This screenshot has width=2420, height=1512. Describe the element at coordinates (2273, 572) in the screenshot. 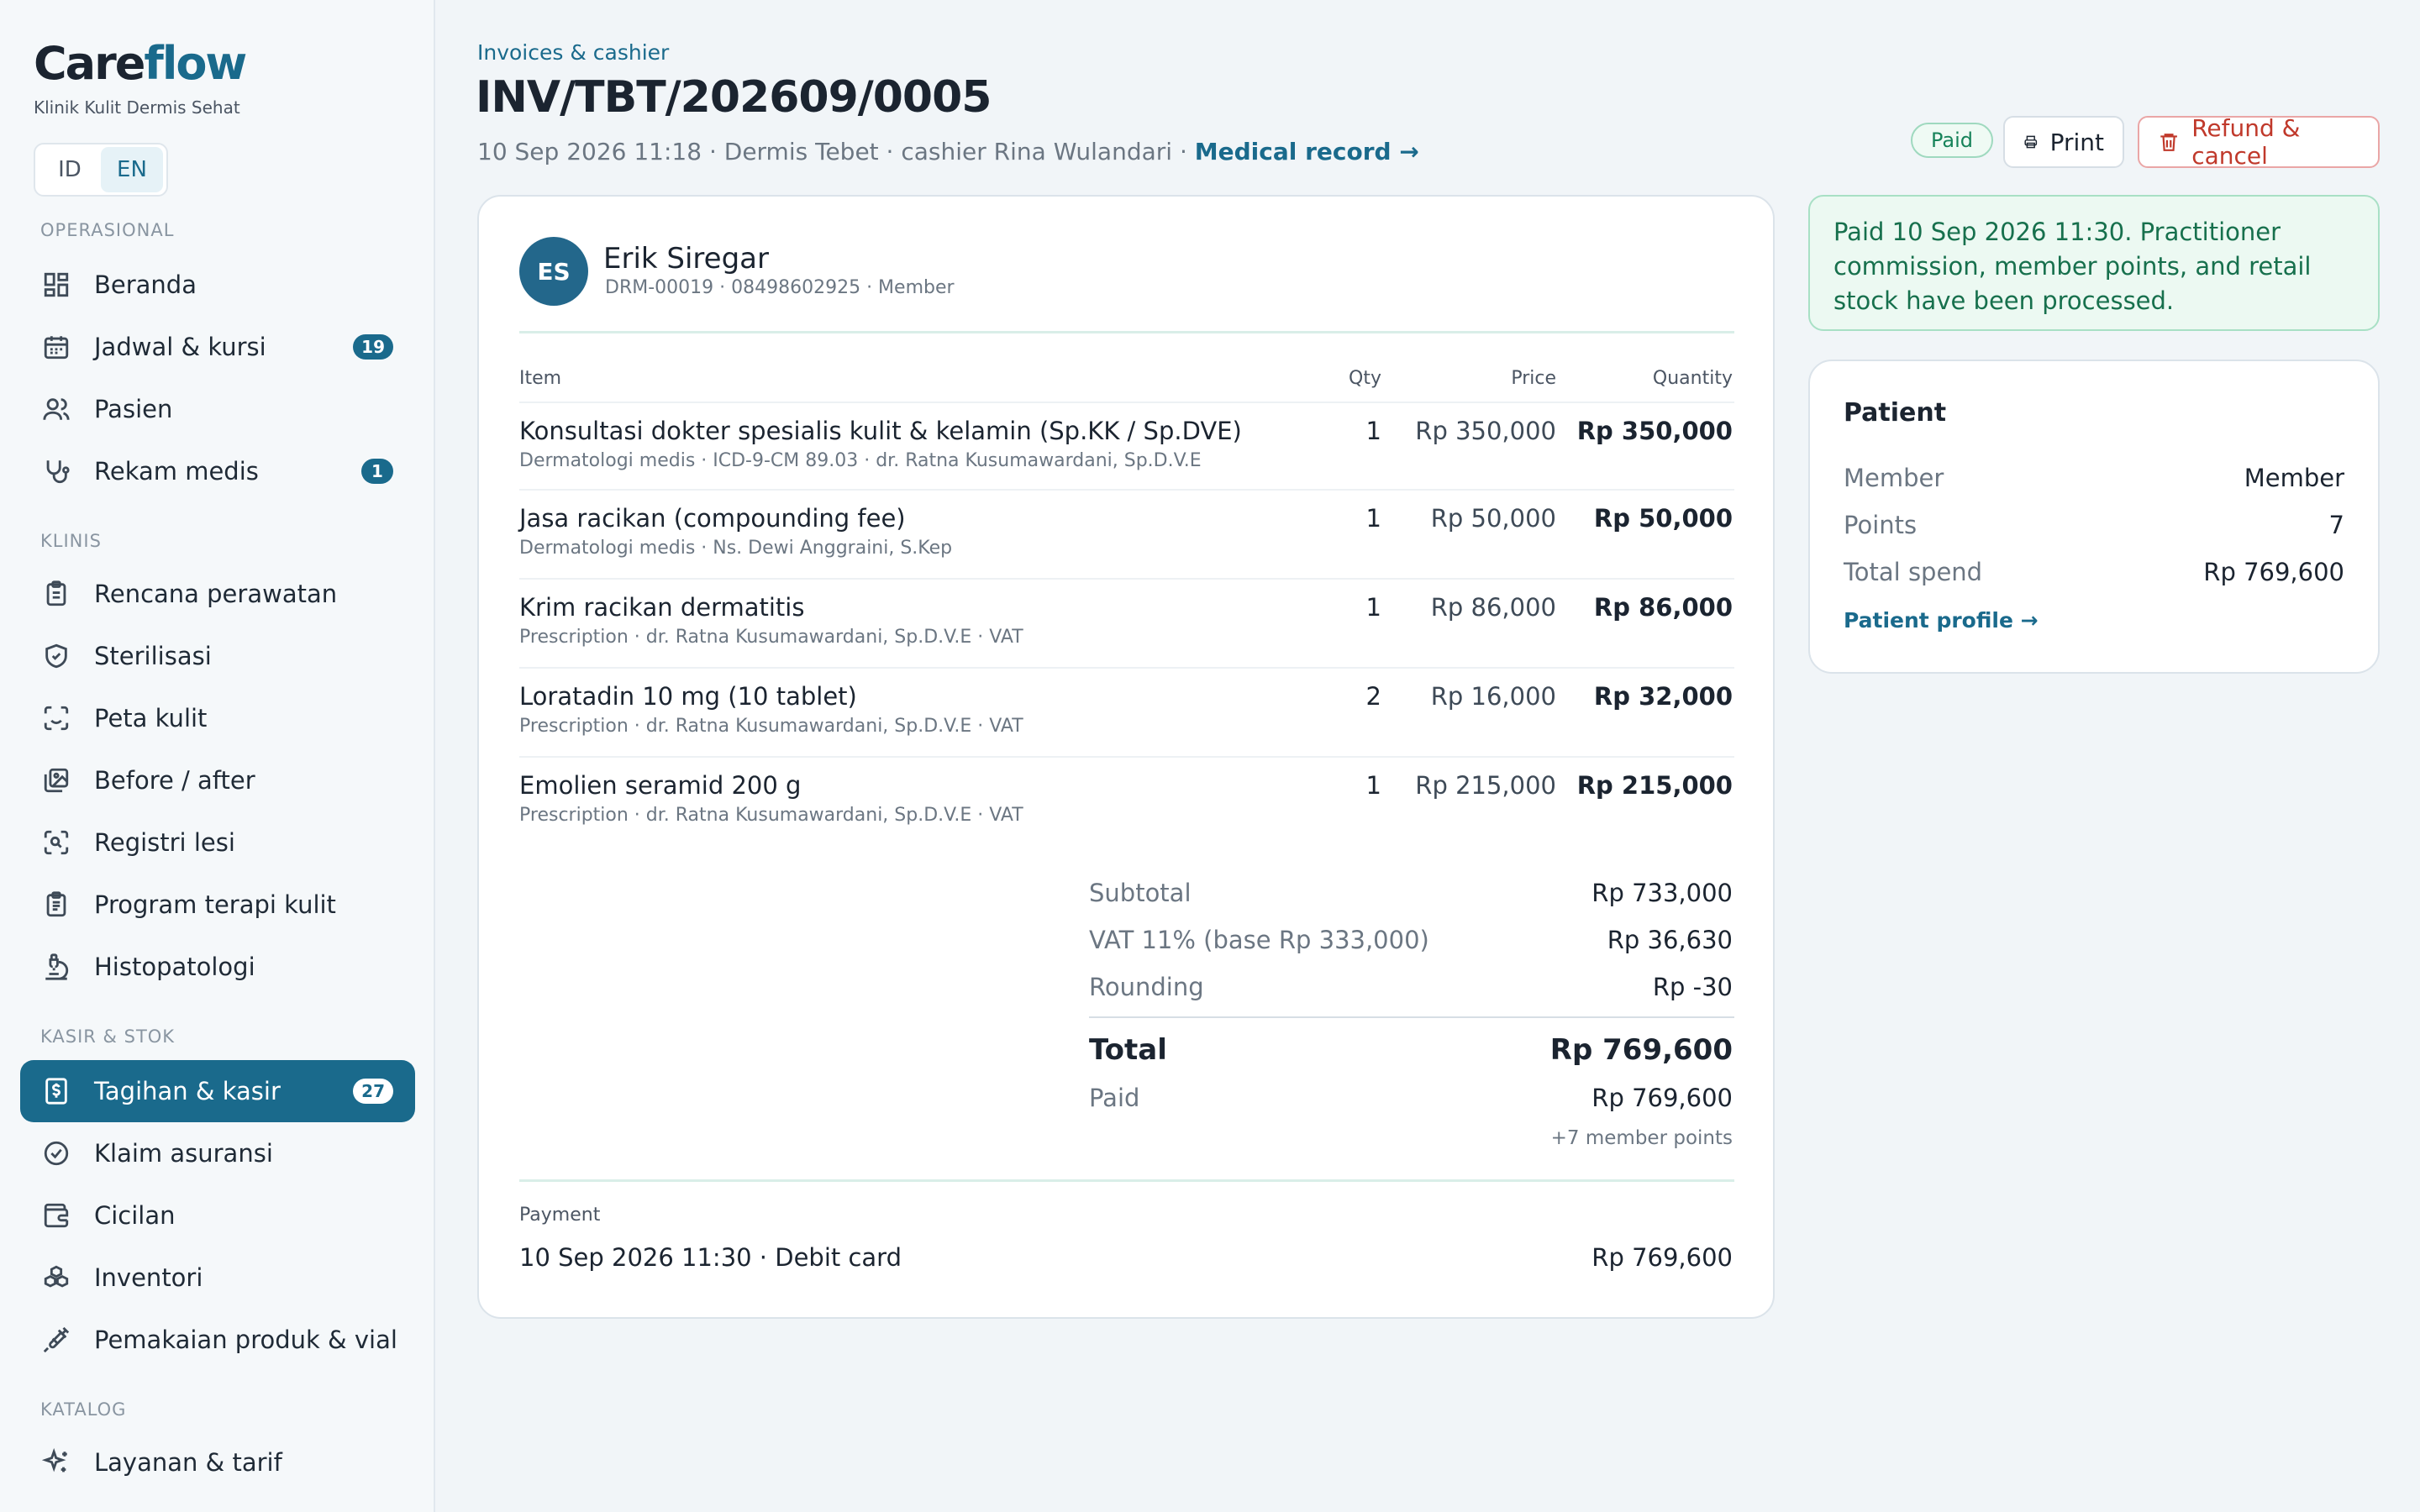

I see `total-spend-value: Rp 769,600` at that location.